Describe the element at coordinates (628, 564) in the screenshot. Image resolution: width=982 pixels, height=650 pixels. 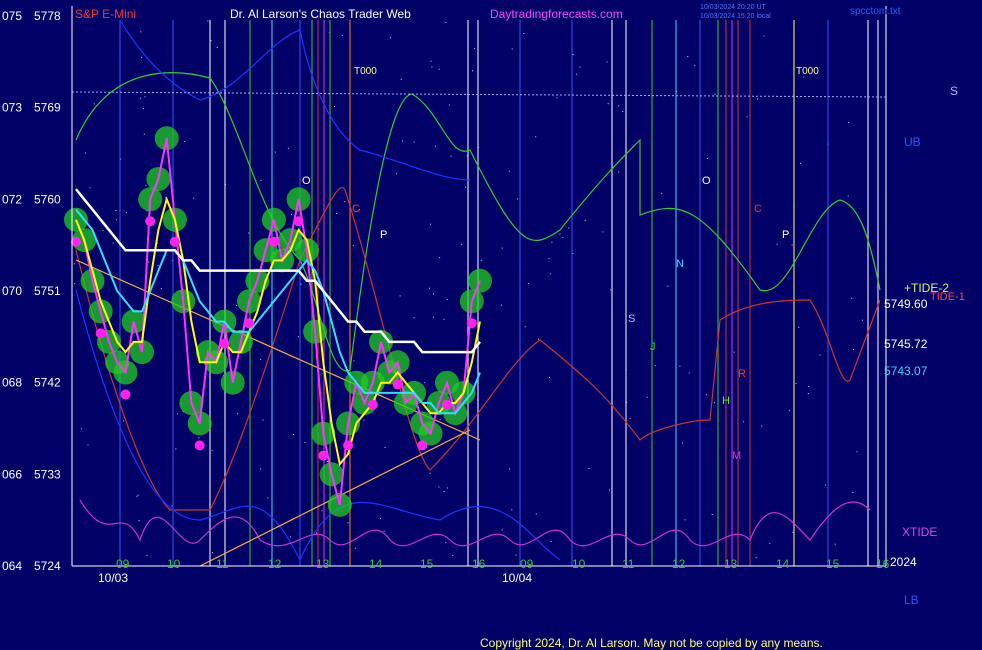
I see `hour-tick: 11` at that location.